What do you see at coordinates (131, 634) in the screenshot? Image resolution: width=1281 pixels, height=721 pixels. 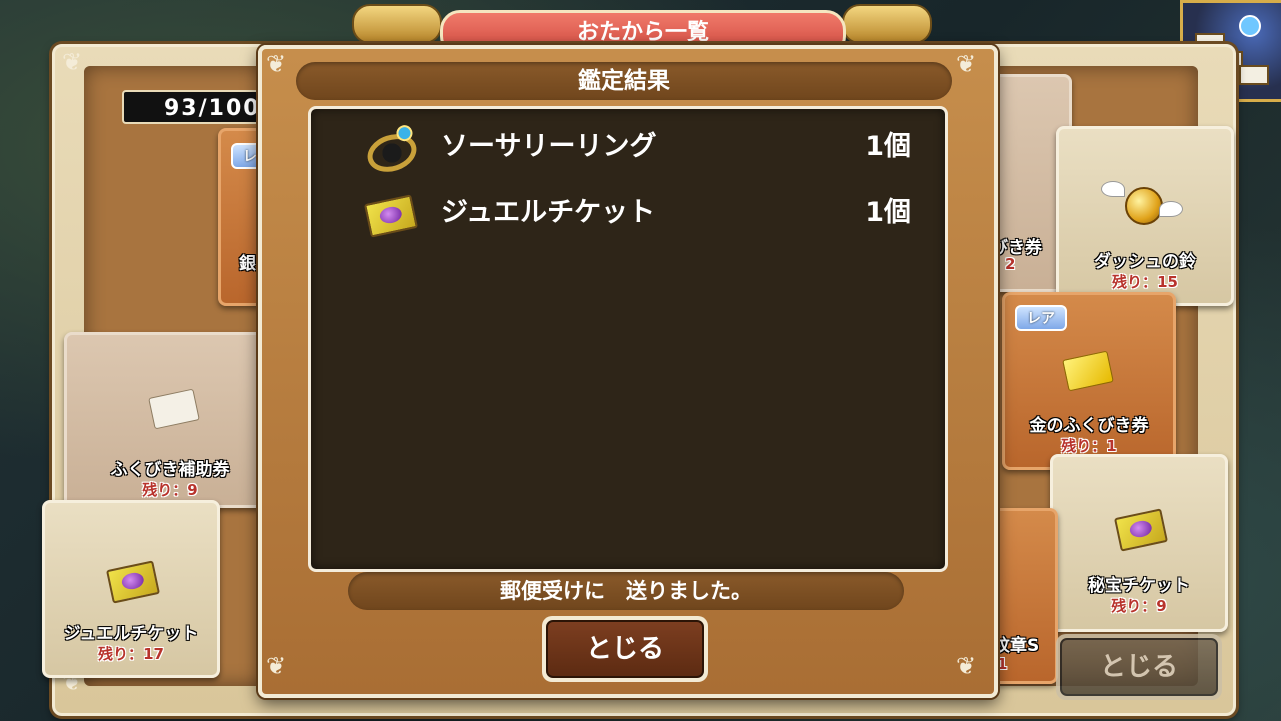 I see `item-card-name: ジュエルチケット` at bounding box center [131, 634].